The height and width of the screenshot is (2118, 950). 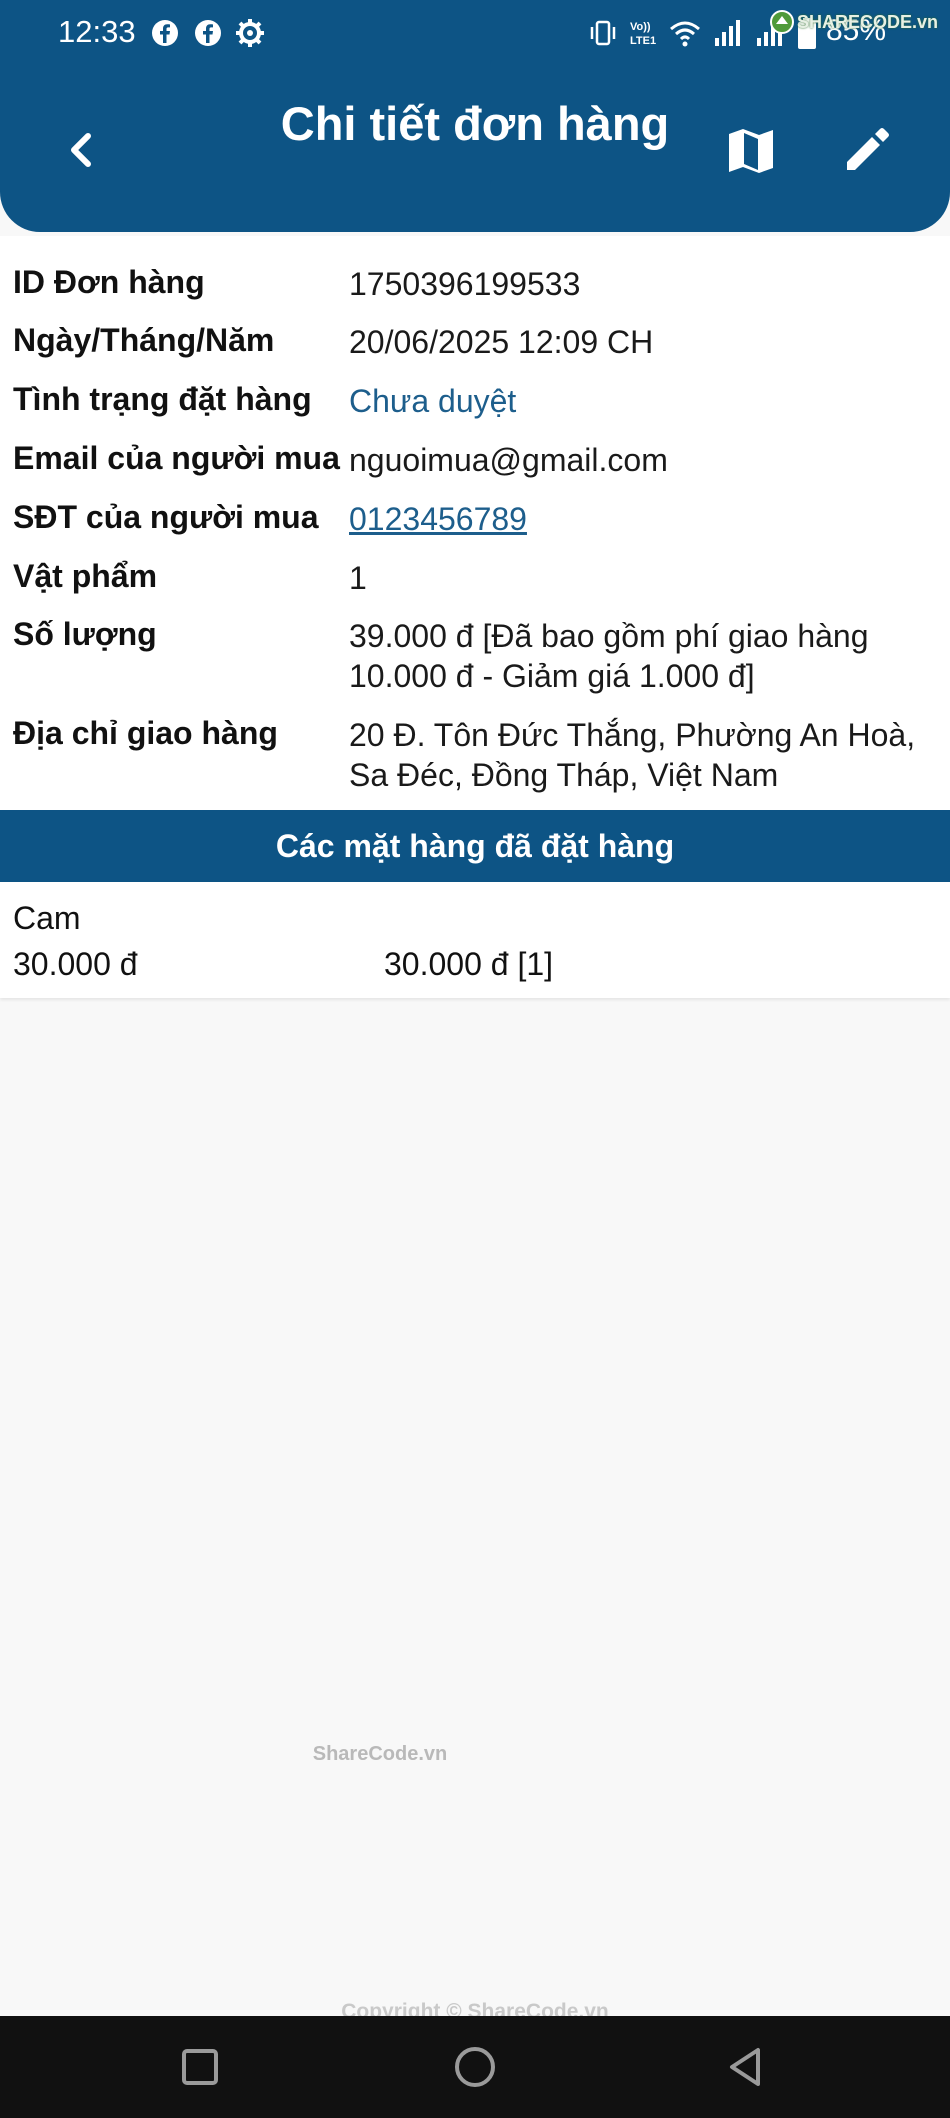 I want to click on buyer-phone-label: SĐT của người mua, so click(x=166, y=517).